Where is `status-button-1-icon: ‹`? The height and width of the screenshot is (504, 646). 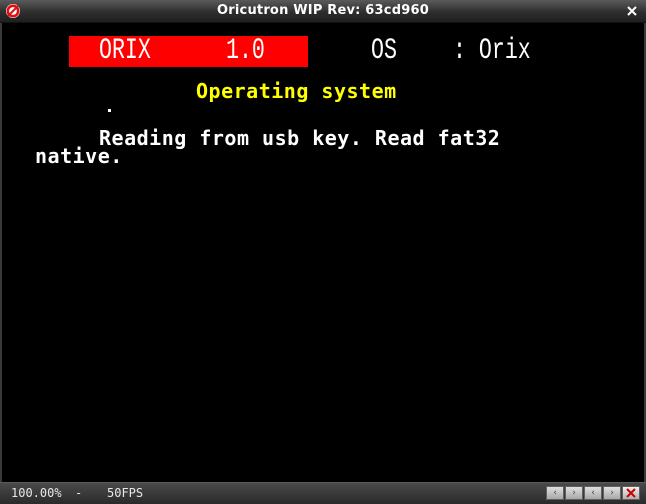 status-button-1-icon: ‹ is located at coordinates (555, 493).